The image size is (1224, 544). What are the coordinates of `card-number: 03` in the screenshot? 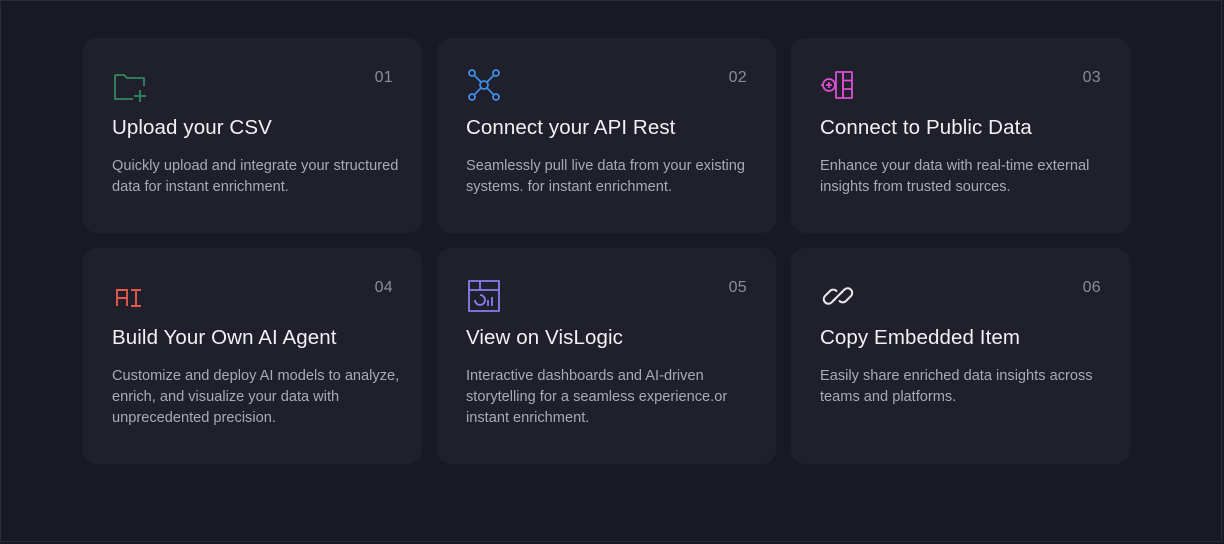 It's located at (1091, 77).